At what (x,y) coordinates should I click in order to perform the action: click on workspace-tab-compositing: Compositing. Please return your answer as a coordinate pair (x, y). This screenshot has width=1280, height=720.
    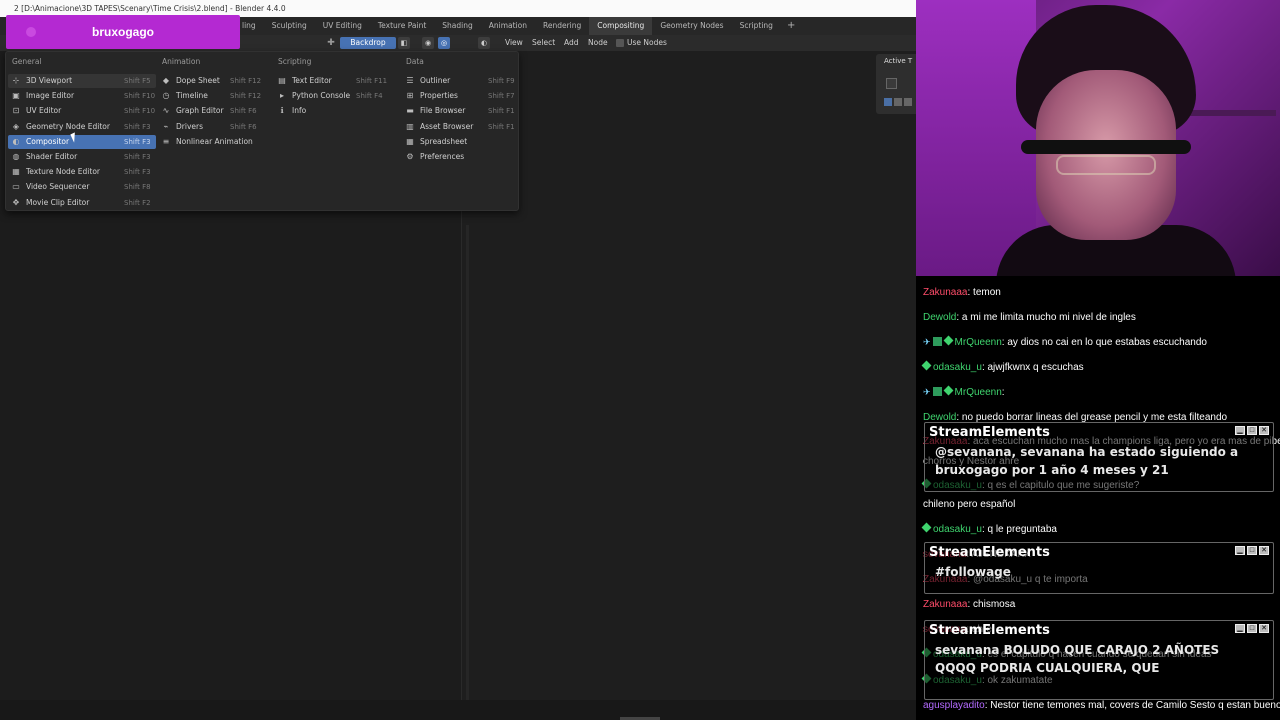
    Looking at the image, I should click on (621, 26).